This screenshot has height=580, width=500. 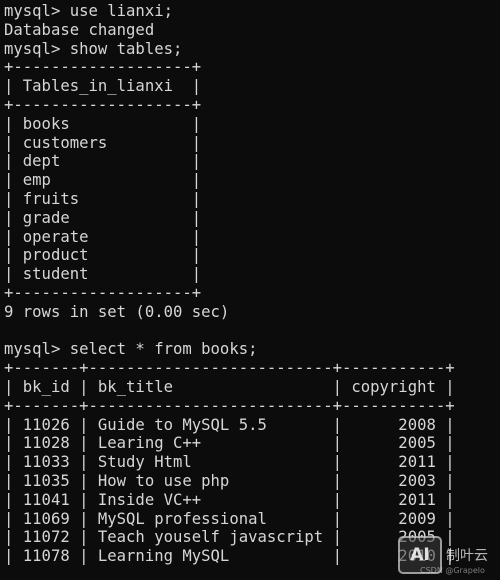 I want to click on table-row: | emp |, so click(x=103, y=180).